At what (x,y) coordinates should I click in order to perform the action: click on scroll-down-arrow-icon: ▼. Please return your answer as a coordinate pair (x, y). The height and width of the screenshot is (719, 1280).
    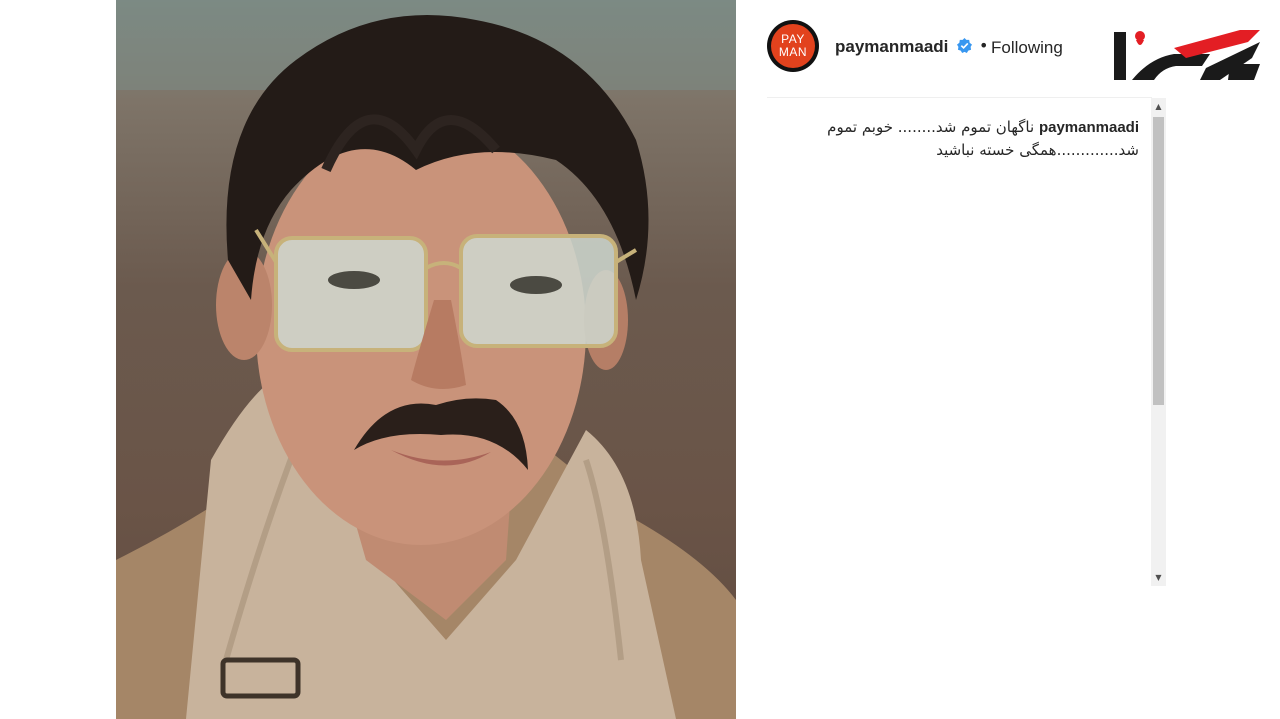
    Looking at the image, I should click on (1158, 577).